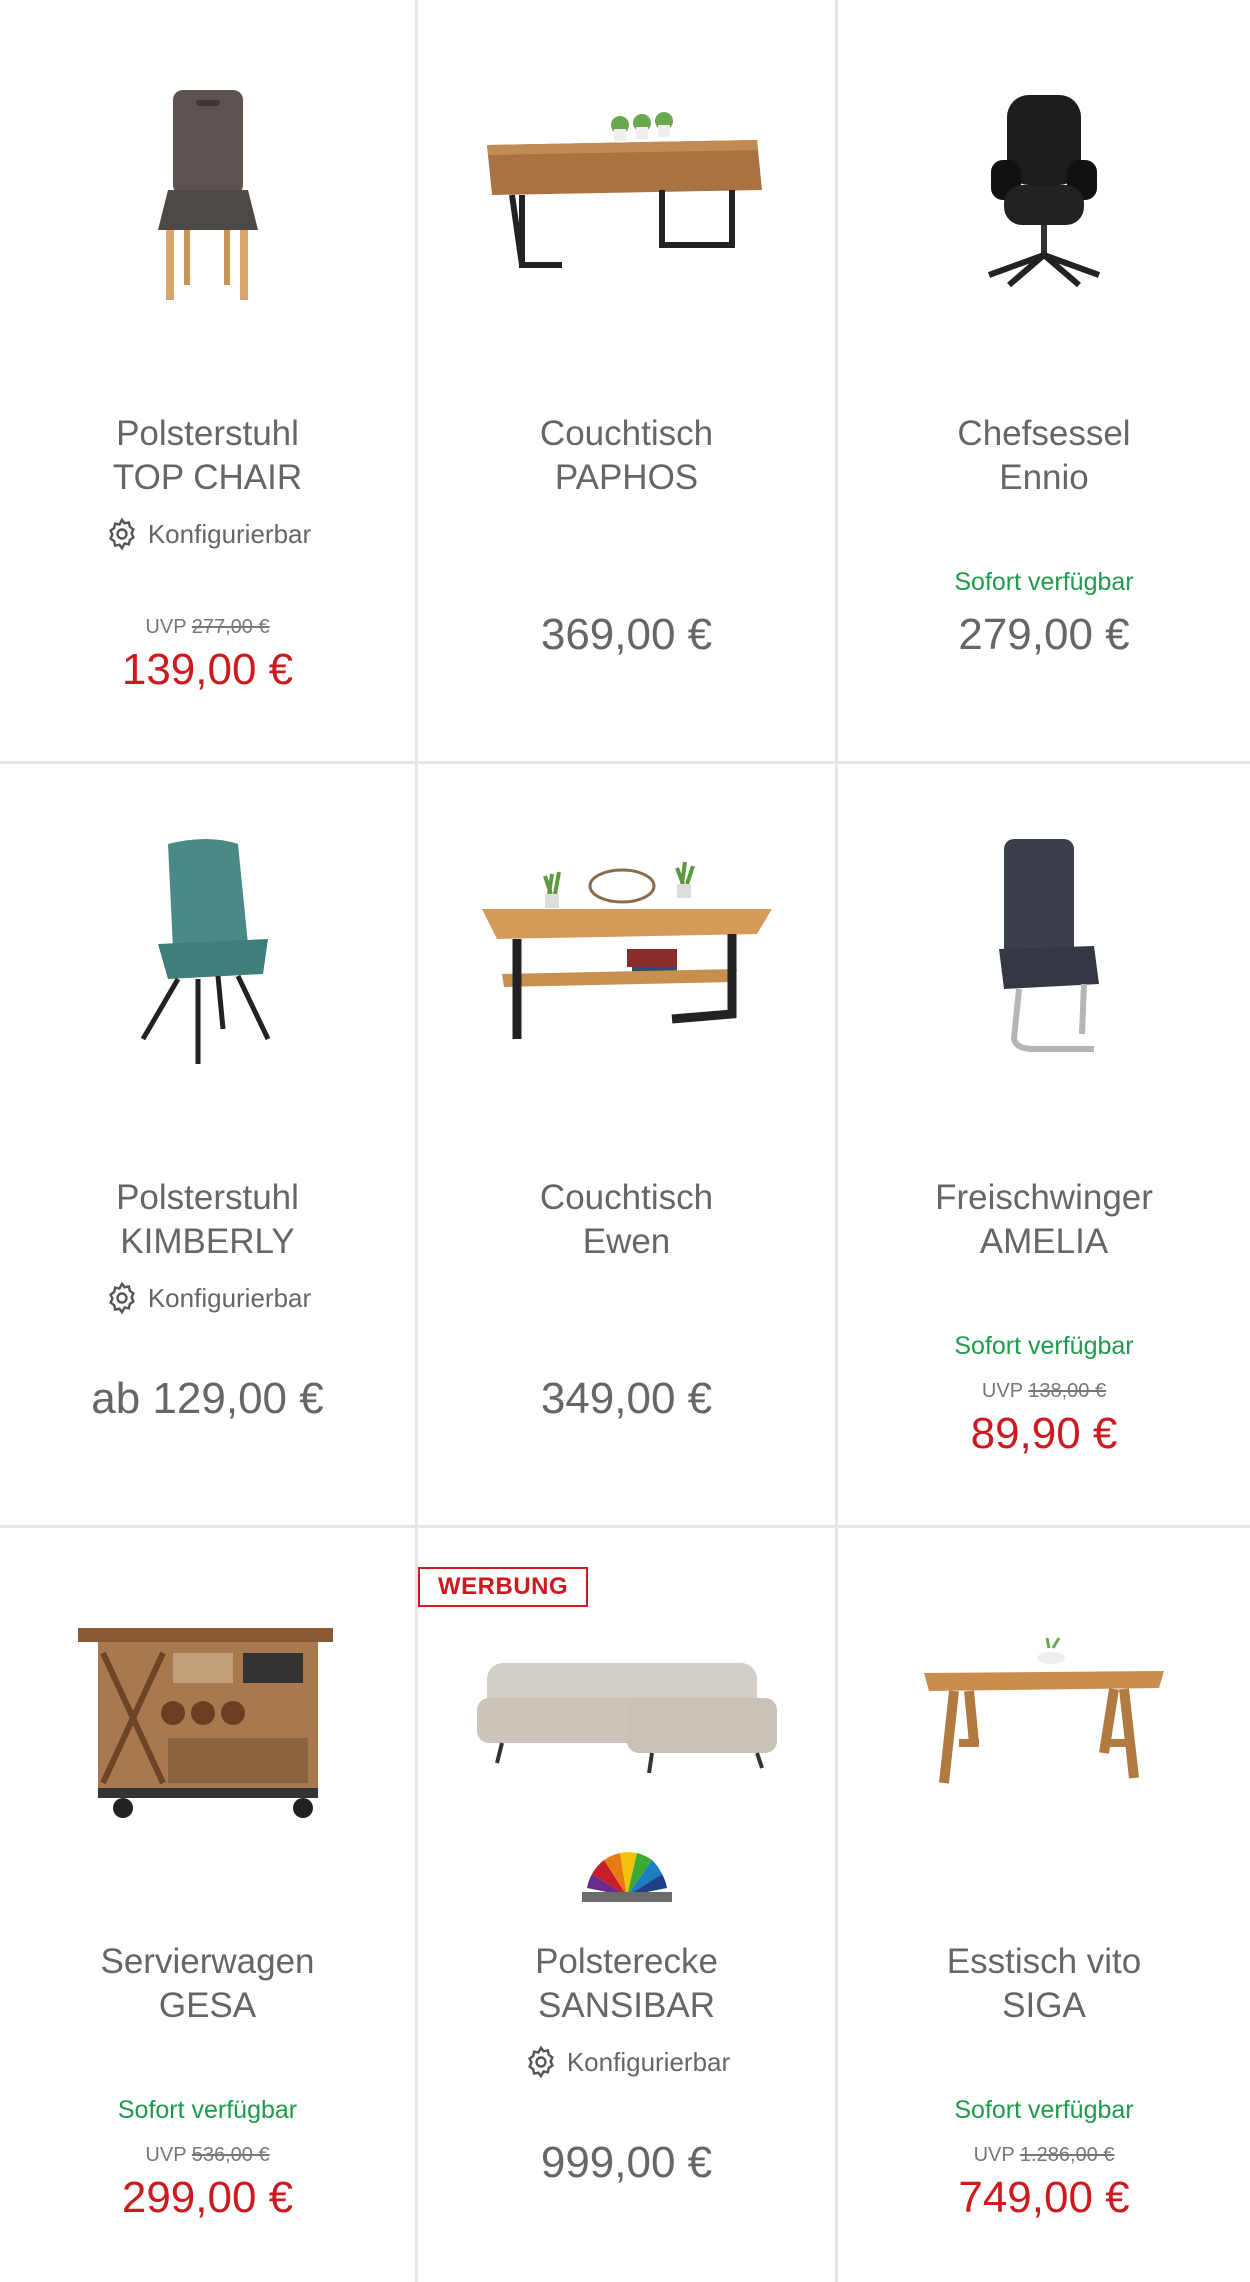  What do you see at coordinates (1067, 2155) in the screenshot?
I see `uvp-price: 1.286,00 €` at bounding box center [1067, 2155].